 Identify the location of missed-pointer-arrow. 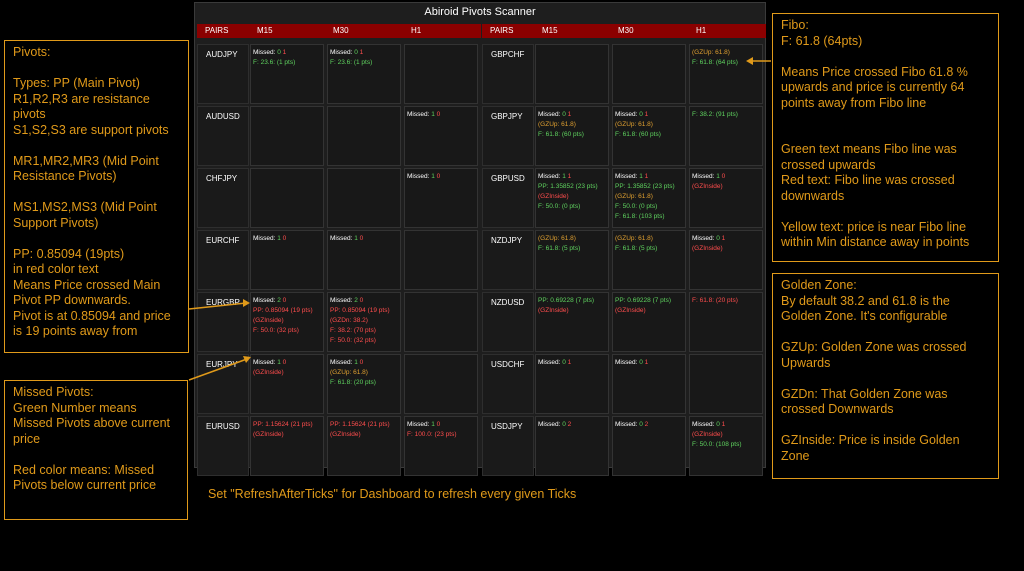
(218, 369).